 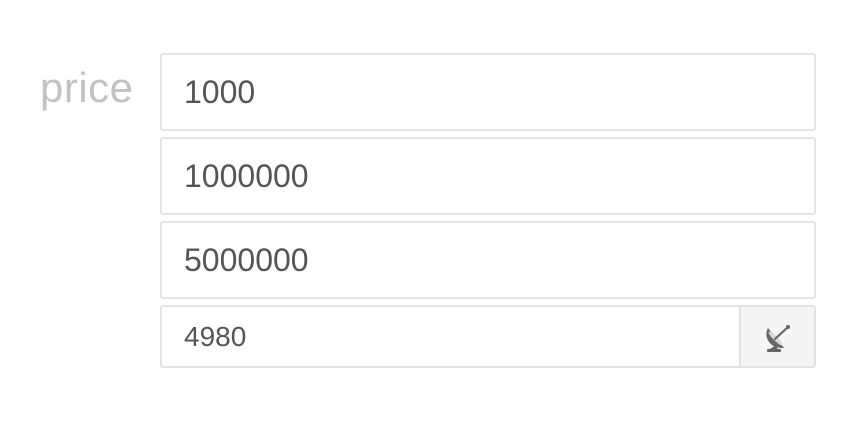 I want to click on price-label: price, so click(x=87, y=87).